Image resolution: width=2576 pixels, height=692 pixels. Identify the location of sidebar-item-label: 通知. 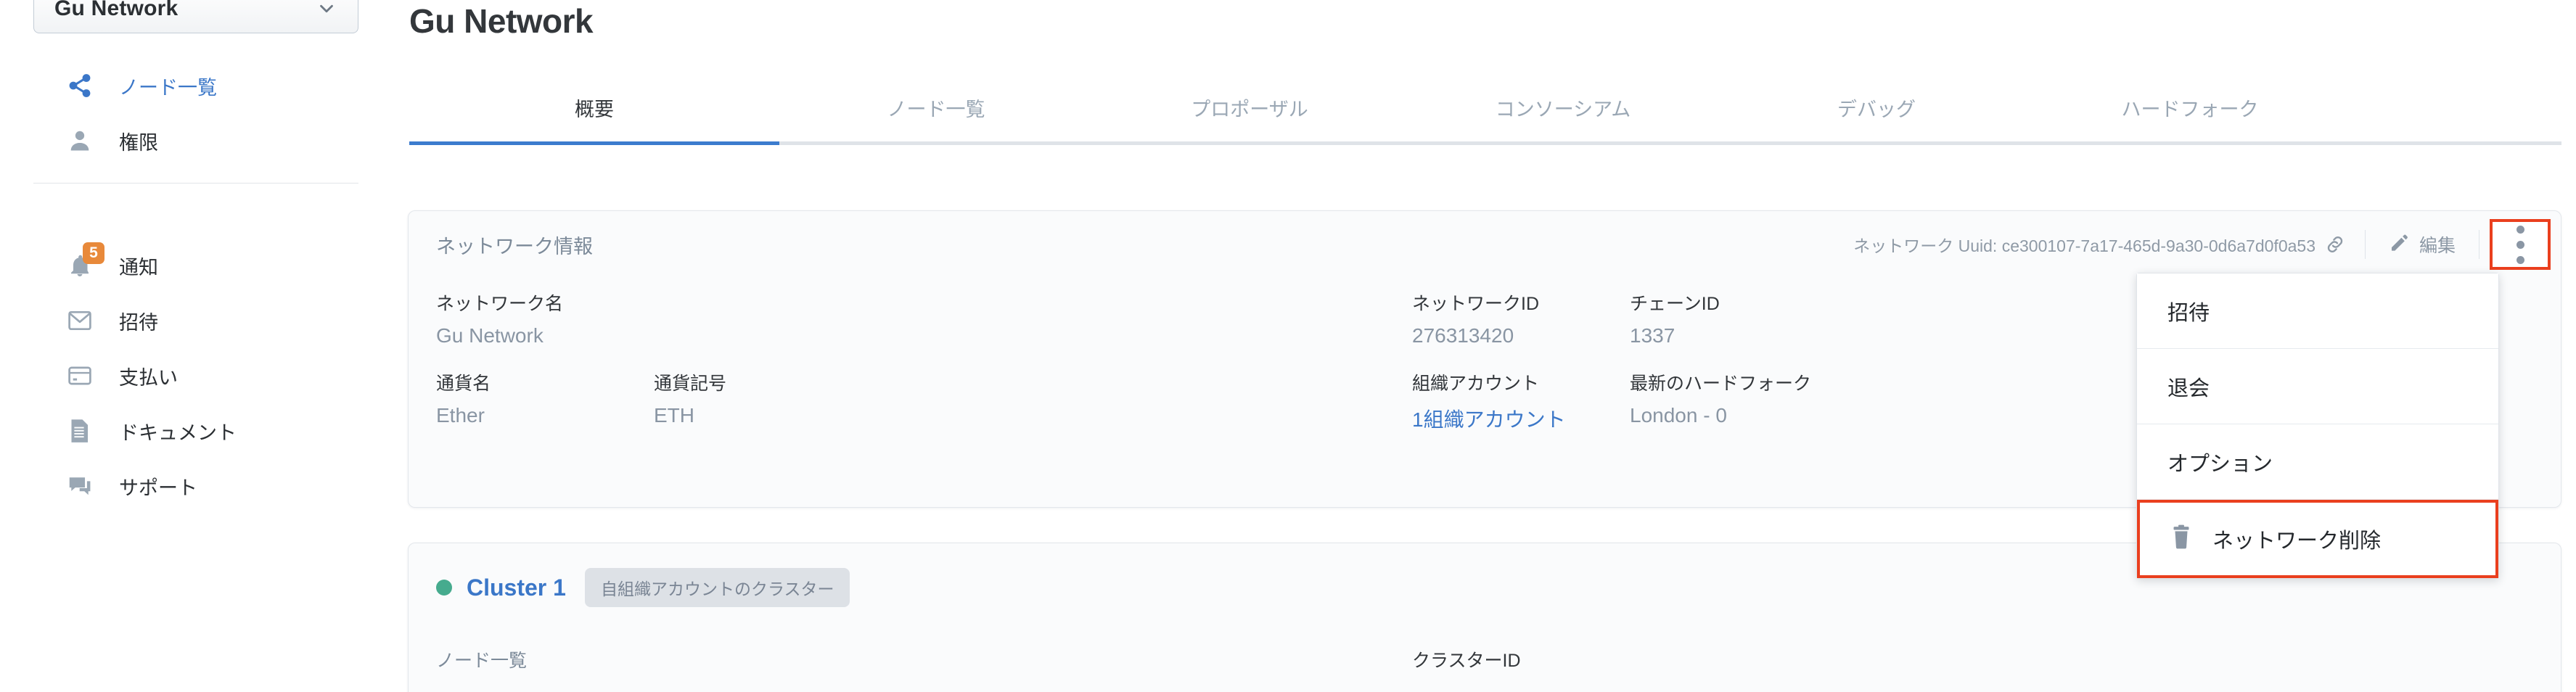
(138, 267).